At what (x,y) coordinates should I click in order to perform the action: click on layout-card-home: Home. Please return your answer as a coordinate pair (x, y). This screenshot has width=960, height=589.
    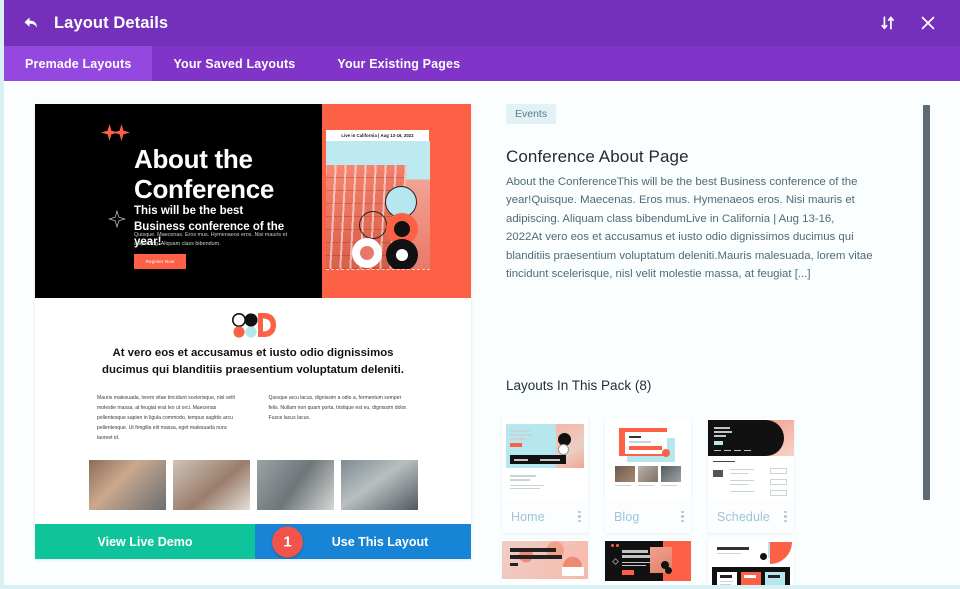
    Looking at the image, I should click on (545, 475).